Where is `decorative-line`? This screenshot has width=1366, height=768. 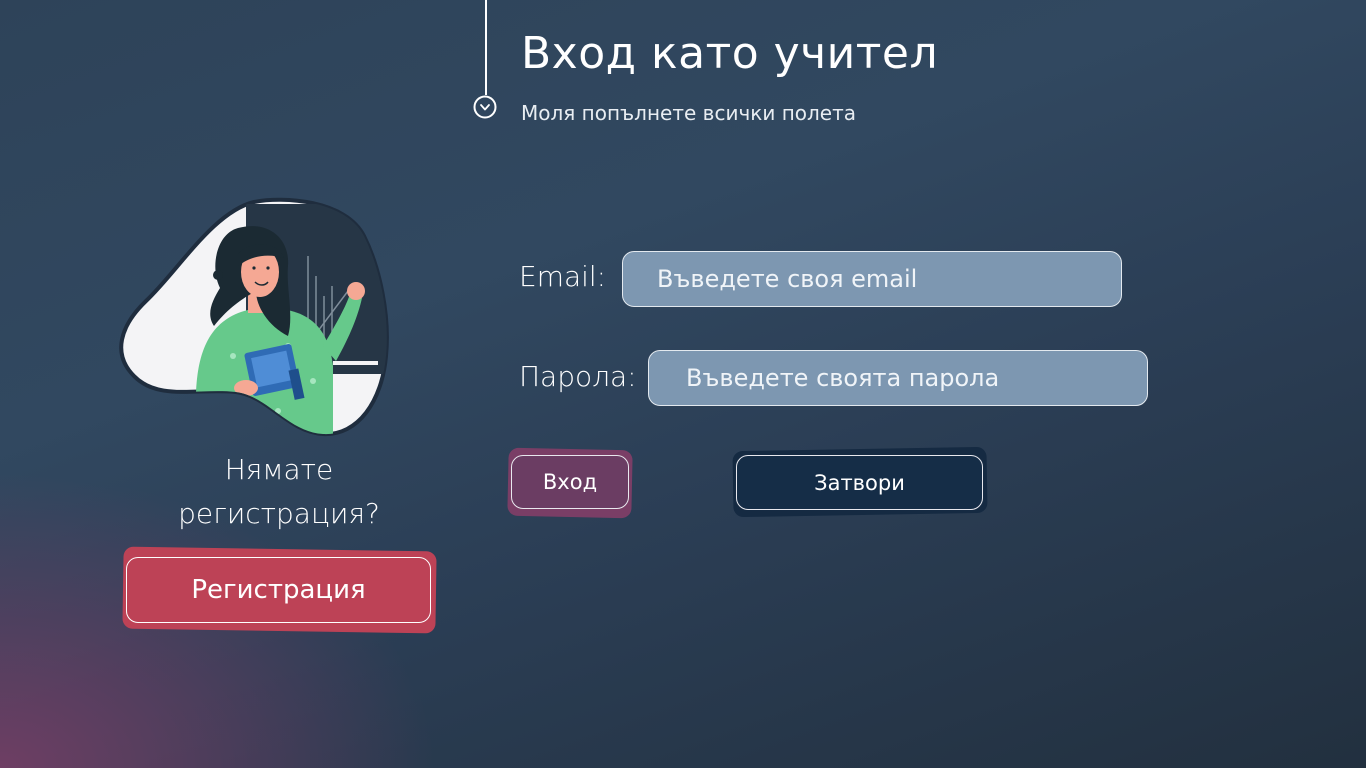 decorative-line is located at coordinates (486, 47).